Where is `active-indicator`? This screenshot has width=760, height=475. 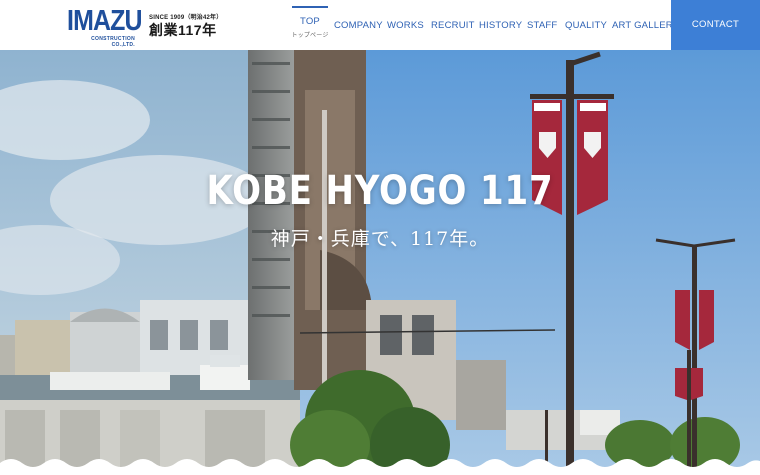
active-indicator is located at coordinates (310, 7).